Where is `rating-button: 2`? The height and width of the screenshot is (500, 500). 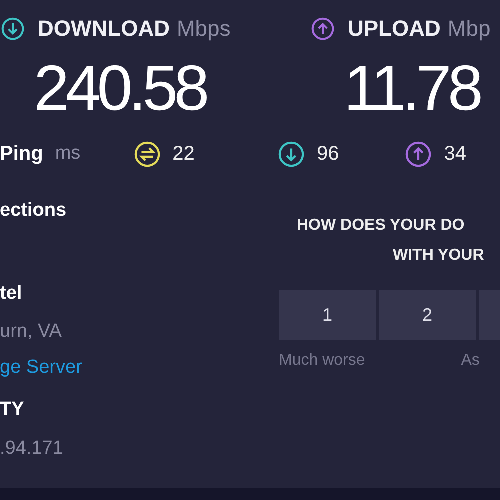
rating-button: 2 is located at coordinates (427, 315).